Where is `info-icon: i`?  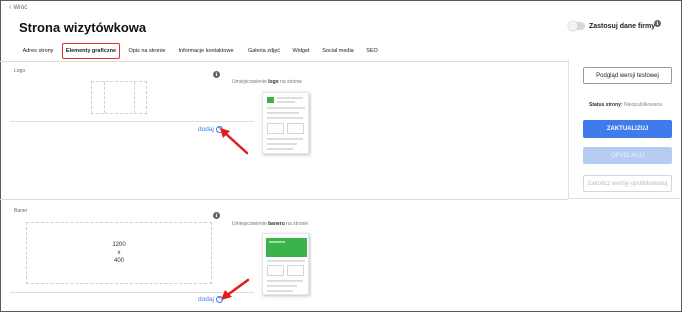
info-icon: i is located at coordinates (657, 23).